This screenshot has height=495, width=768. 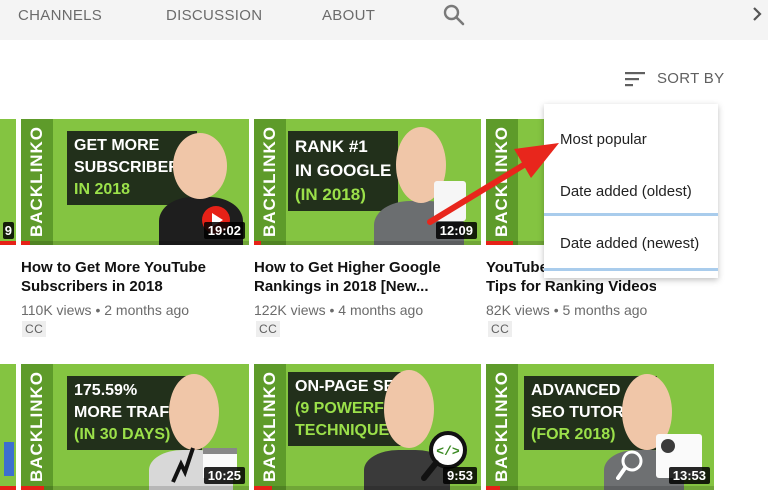 I want to click on chevron-right-icon, so click(x=757, y=14).